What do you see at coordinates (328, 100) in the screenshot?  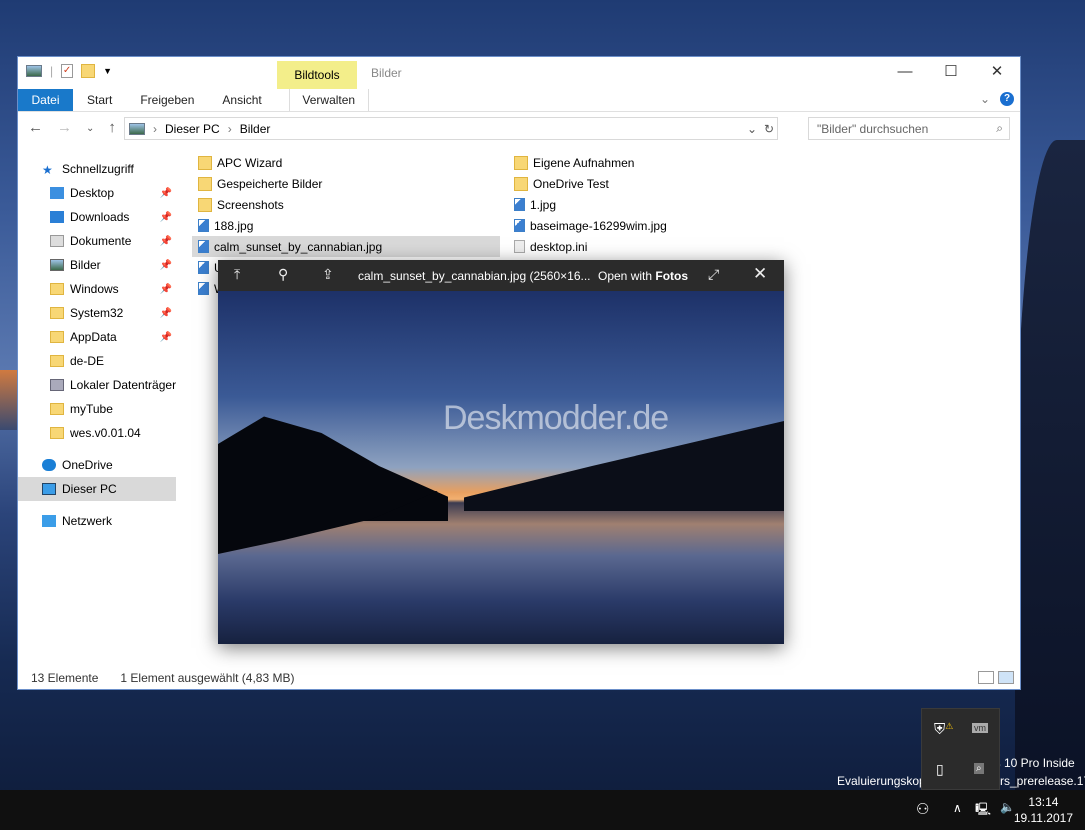 I see `tab-verwalten: Verwalten` at bounding box center [328, 100].